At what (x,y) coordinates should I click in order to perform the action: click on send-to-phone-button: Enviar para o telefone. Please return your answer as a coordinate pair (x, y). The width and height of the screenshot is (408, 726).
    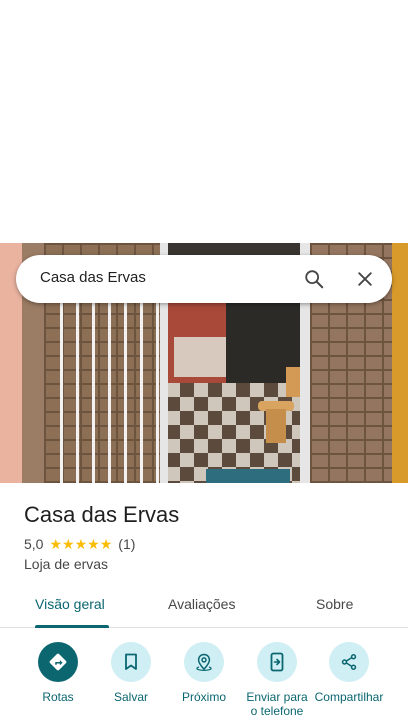
    Looking at the image, I should click on (277, 683).